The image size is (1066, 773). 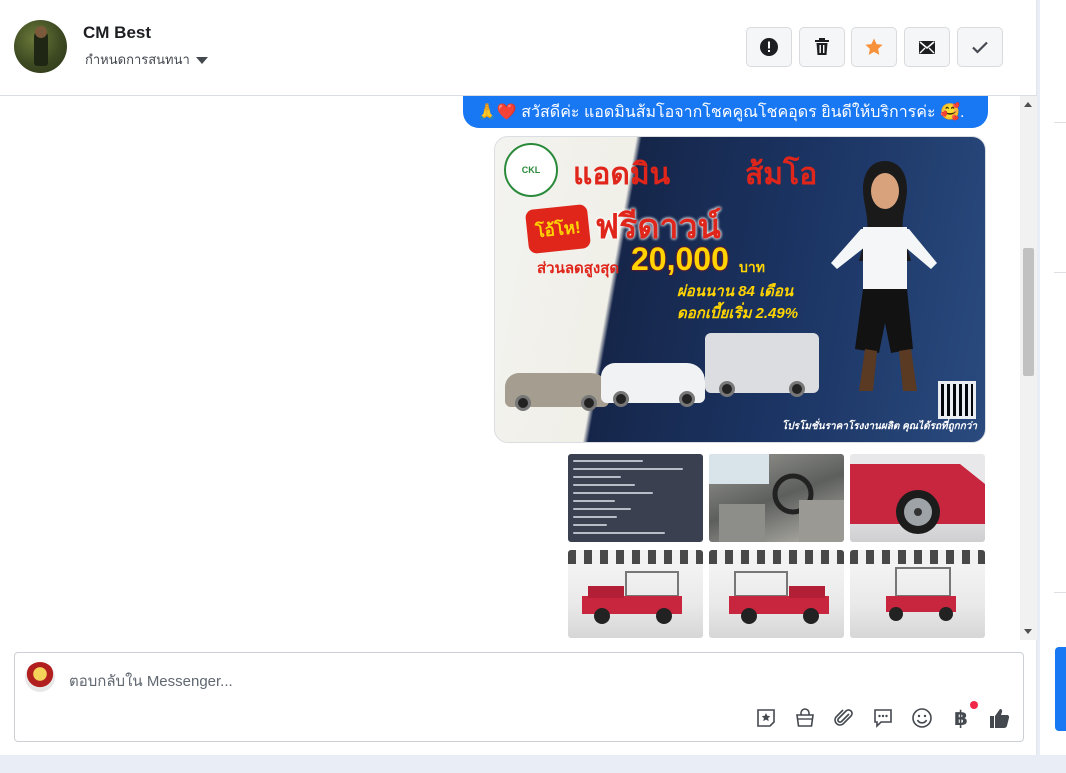 I want to click on photo-thumbnail-document, so click(x=635, y=498).